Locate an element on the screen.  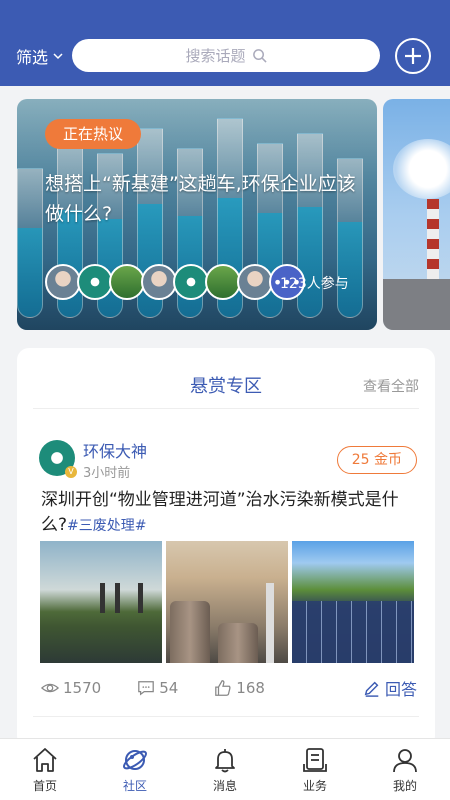
filter-label: 筛选 is located at coordinates (32, 57).